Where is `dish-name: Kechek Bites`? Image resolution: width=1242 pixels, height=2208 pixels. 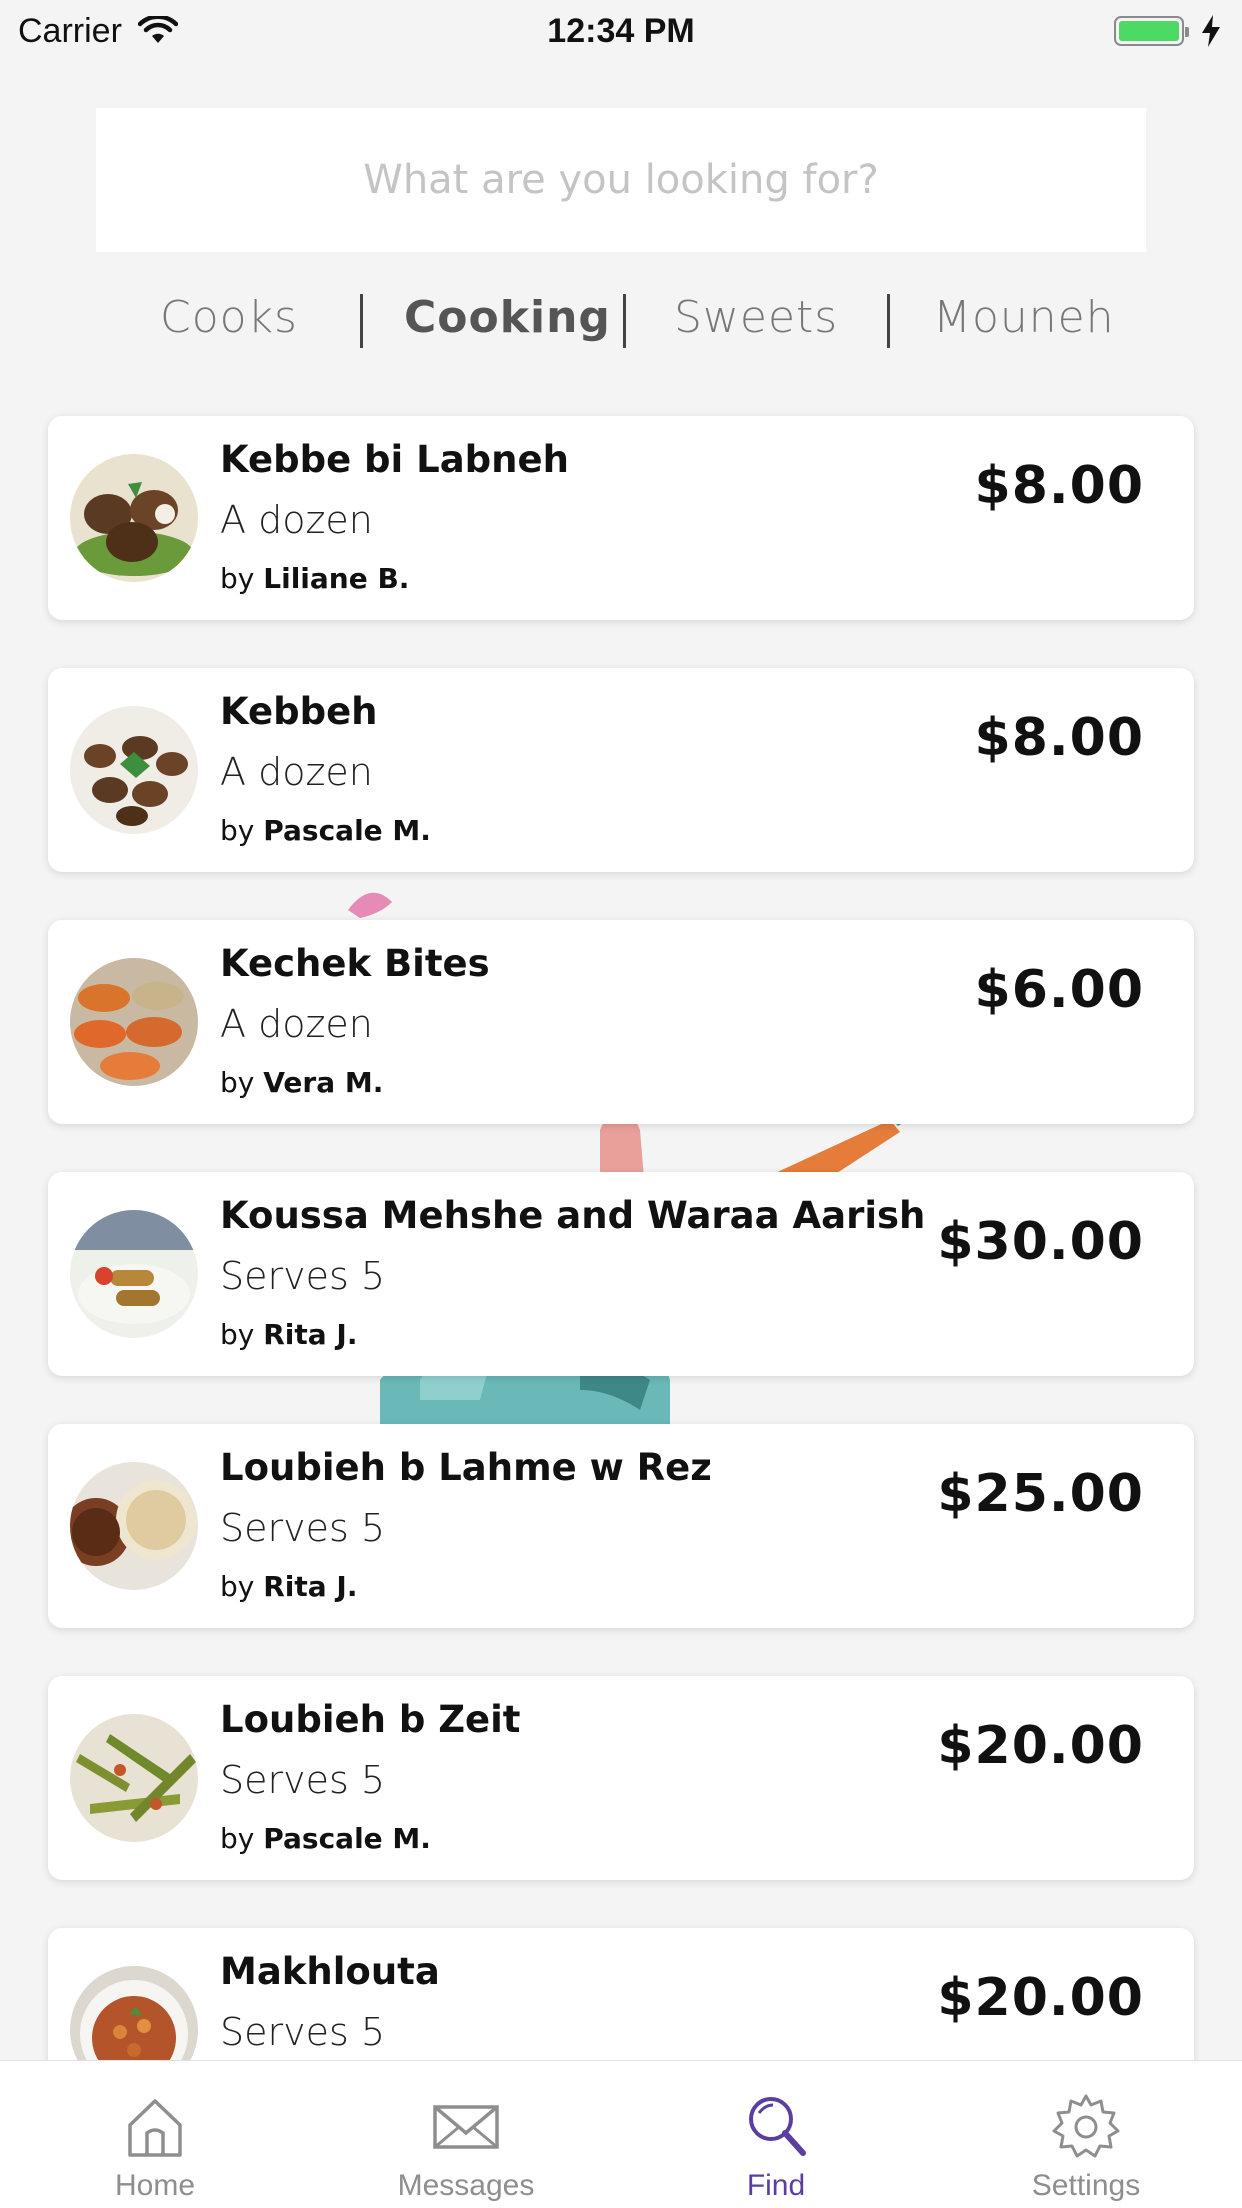 dish-name: Kechek Bites is located at coordinates (355, 963).